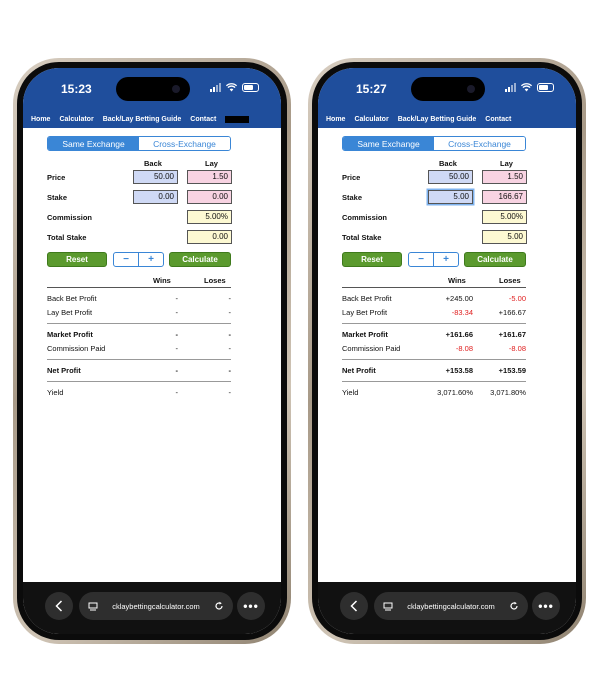  Describe the element at coordinates (447, 89) in the screenshot. I see `status-bar: 15:27` at that location.